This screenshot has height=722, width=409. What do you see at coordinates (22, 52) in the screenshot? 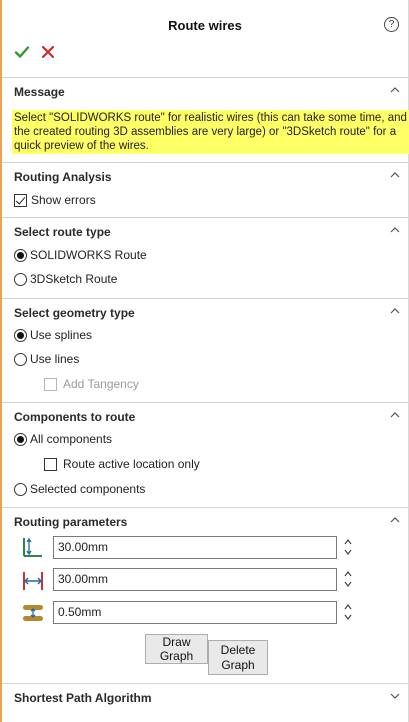
I see `check-icon` at bounding box center [22, 52].